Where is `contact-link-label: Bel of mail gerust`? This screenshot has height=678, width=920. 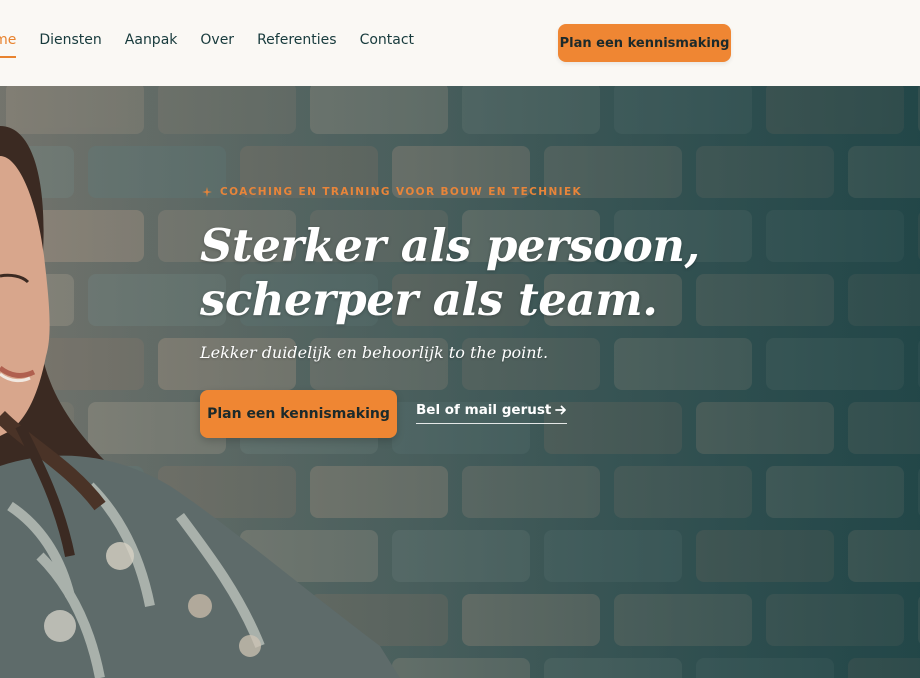
contact-link-label: Bel of mail gerust is located at coordinates (484, 410).